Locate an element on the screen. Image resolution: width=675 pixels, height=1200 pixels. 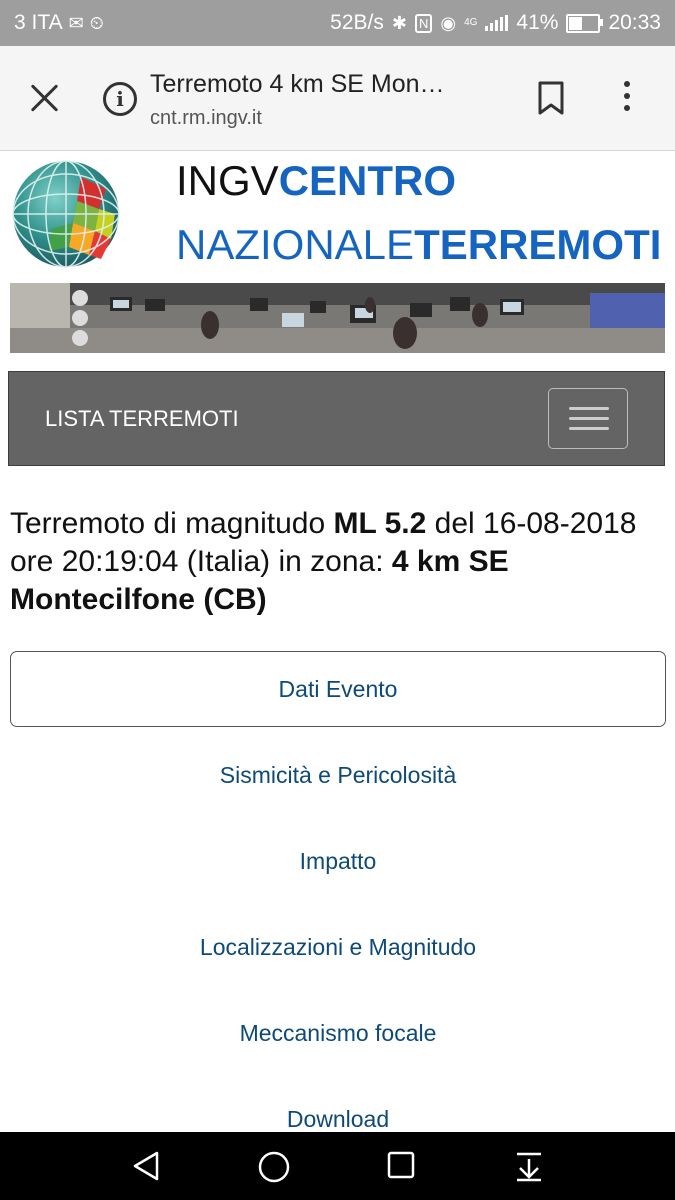
network-speed: 52B/s is located at coordinates (357, 22).